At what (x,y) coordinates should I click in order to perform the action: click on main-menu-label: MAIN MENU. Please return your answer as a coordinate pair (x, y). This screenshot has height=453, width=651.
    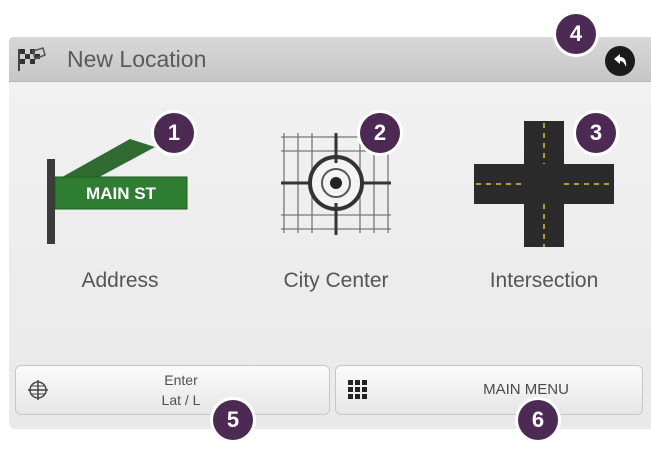
    Looking at the image, I should click on (526, 389).